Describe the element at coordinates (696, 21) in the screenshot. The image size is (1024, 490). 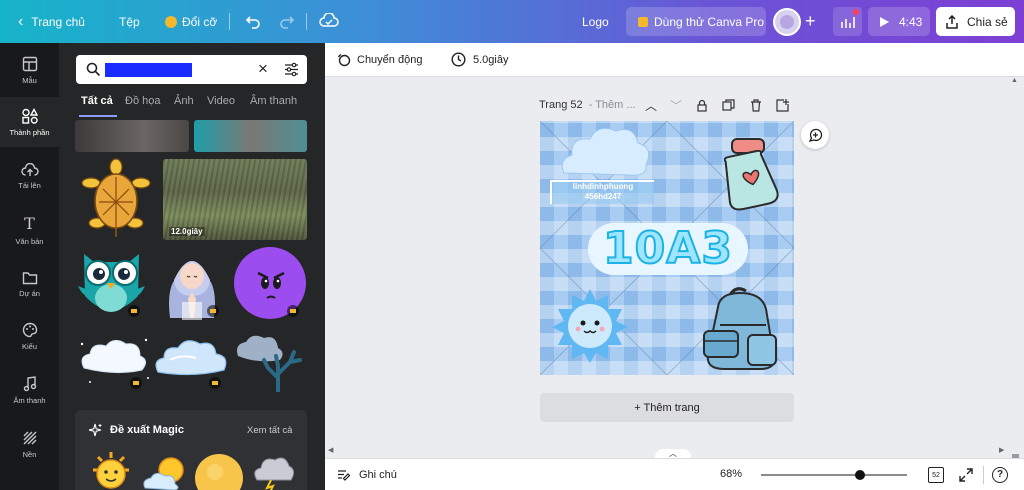
I see `try-pro-button: Dùng thử Canva Pro` at that location.